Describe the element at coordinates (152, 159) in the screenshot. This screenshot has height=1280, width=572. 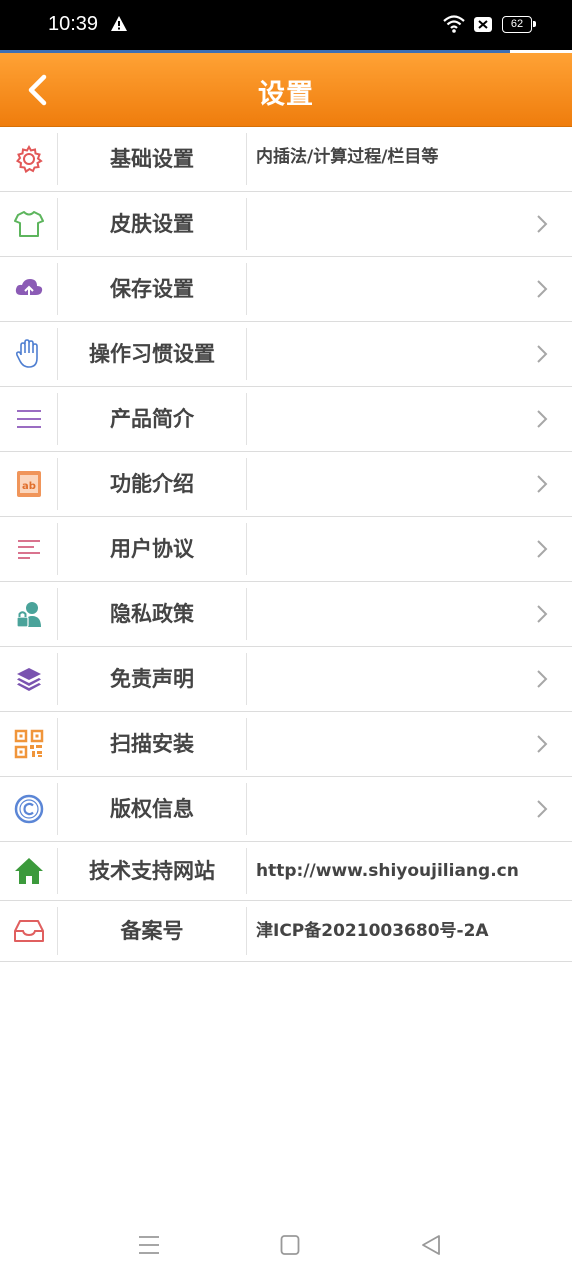
I see `row-label: 基础设置` at that location.